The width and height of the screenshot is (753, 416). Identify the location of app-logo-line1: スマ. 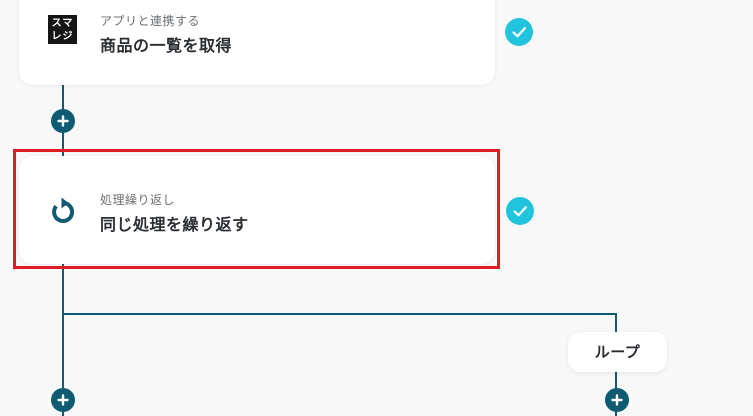
(62, 23).